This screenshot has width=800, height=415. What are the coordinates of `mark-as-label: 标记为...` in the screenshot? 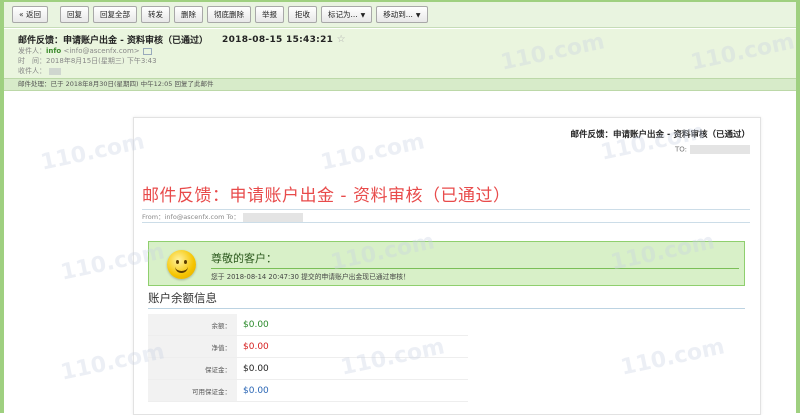 It's located at (342, 14).